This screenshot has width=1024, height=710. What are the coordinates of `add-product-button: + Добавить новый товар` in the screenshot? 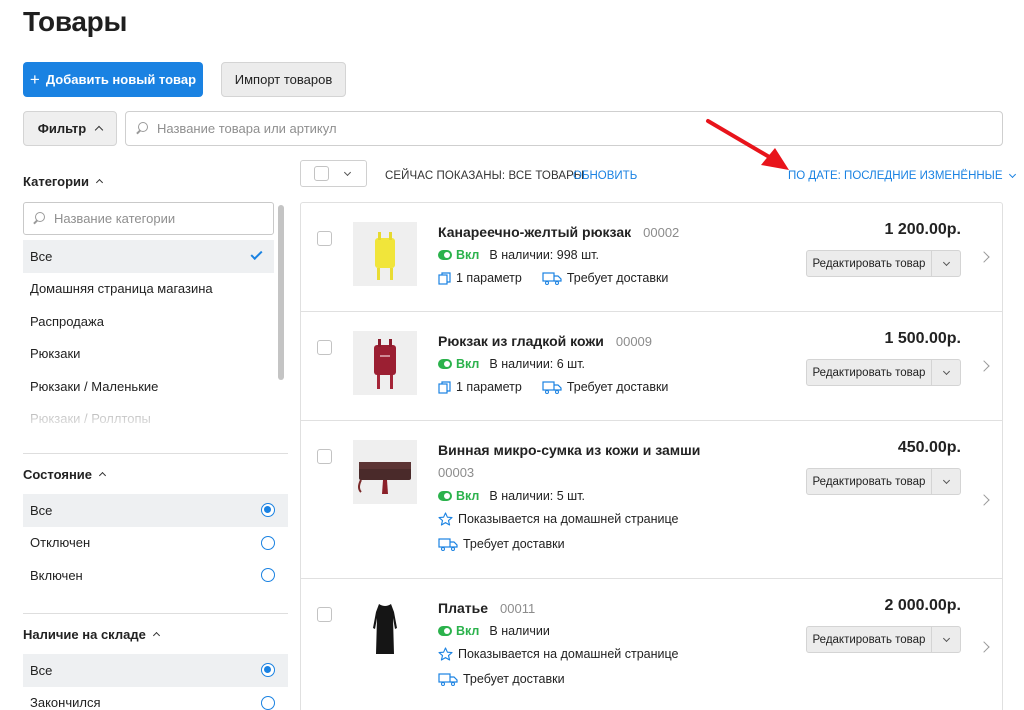 It's located at (113, 79).